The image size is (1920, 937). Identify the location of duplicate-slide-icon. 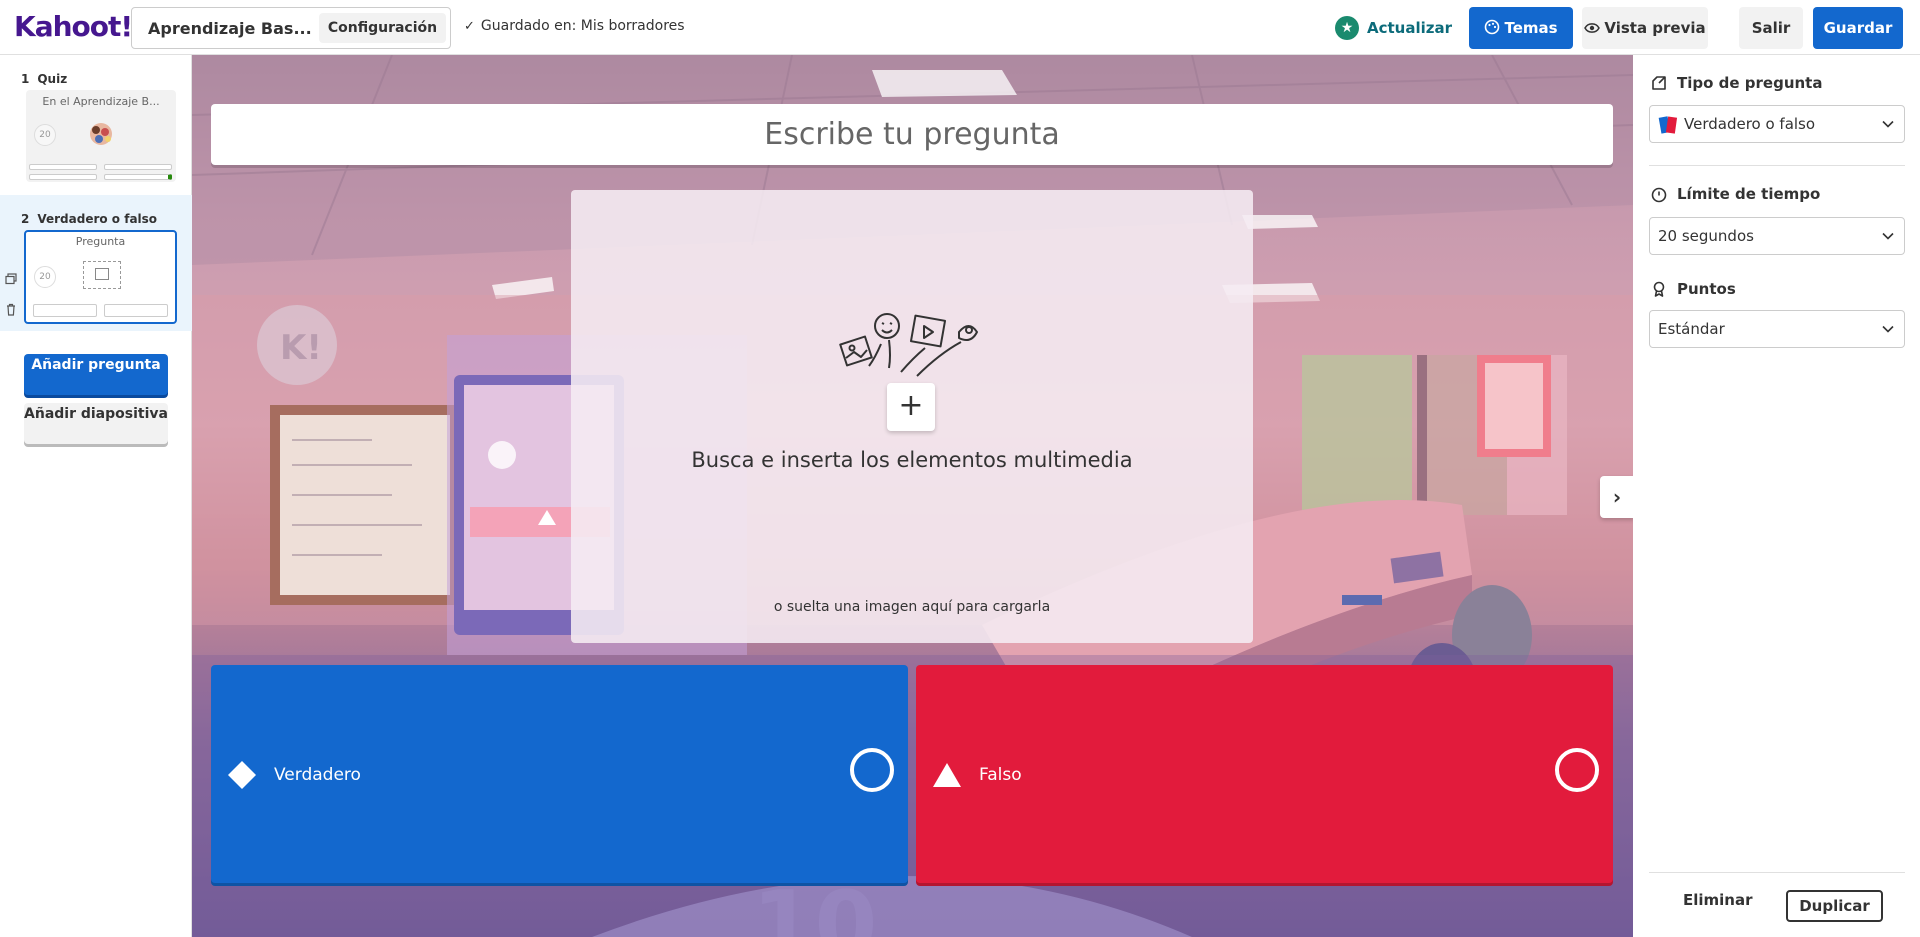
(11, 280).